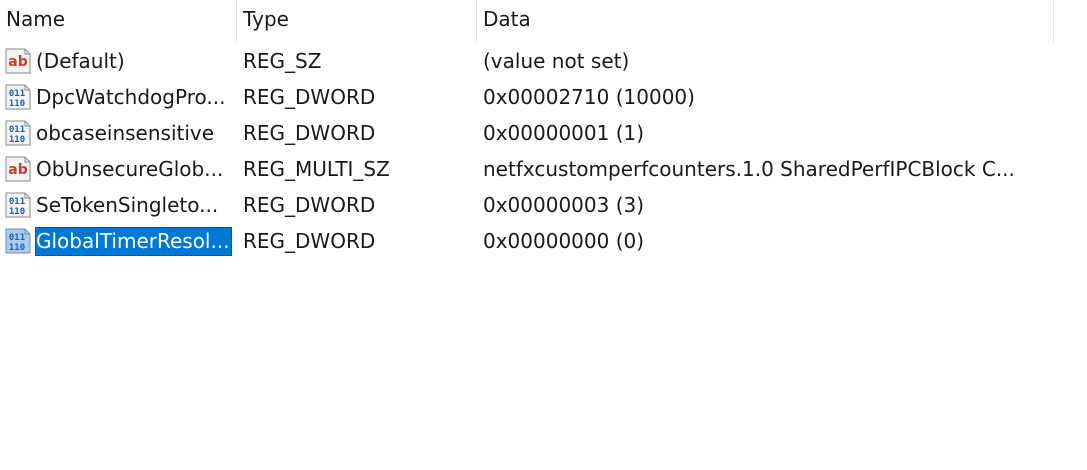  I want to click on column-header-type-label: Type, so click(266, 19).